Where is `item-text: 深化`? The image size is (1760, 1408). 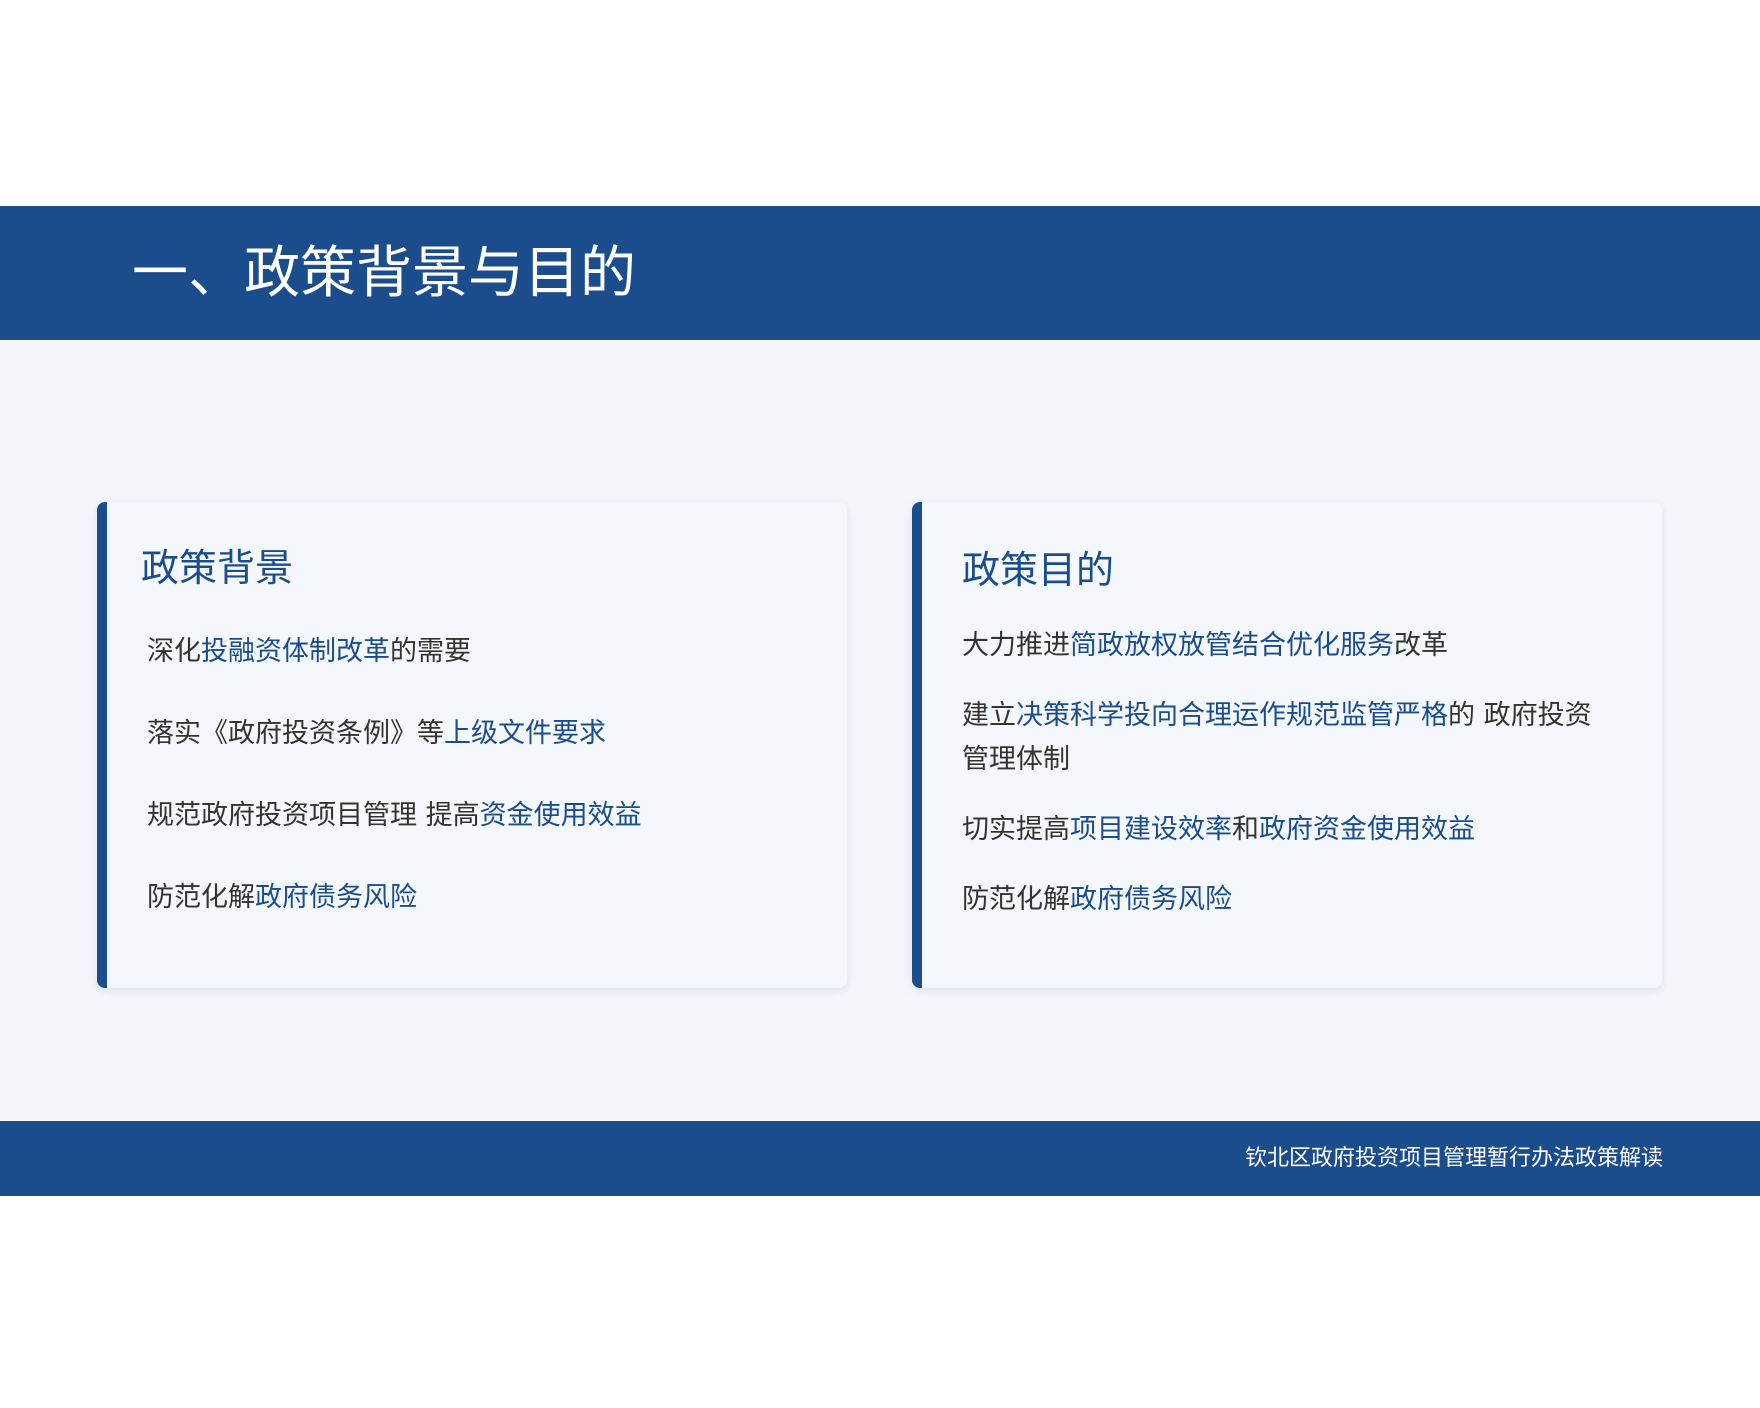
item-text: 深化 is located at coordinates (174, 651).